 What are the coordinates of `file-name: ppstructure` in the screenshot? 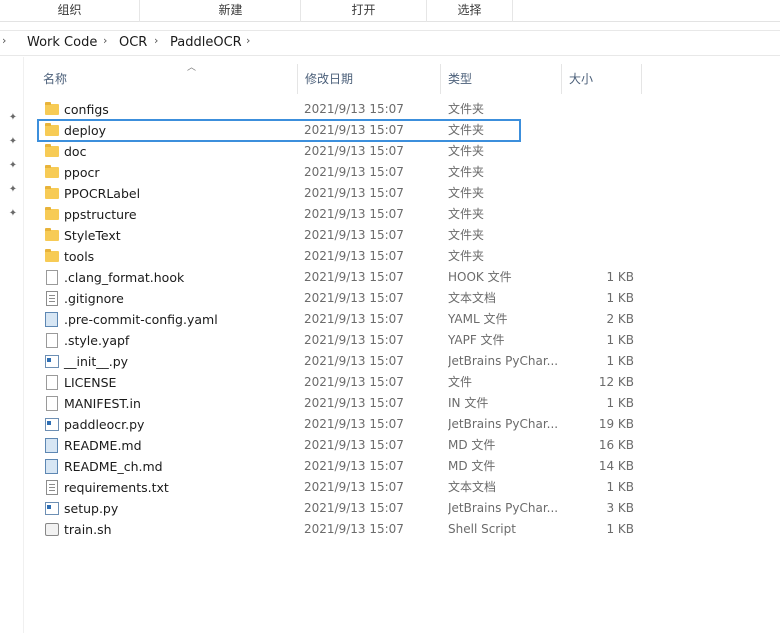 It's located at (100, 214).